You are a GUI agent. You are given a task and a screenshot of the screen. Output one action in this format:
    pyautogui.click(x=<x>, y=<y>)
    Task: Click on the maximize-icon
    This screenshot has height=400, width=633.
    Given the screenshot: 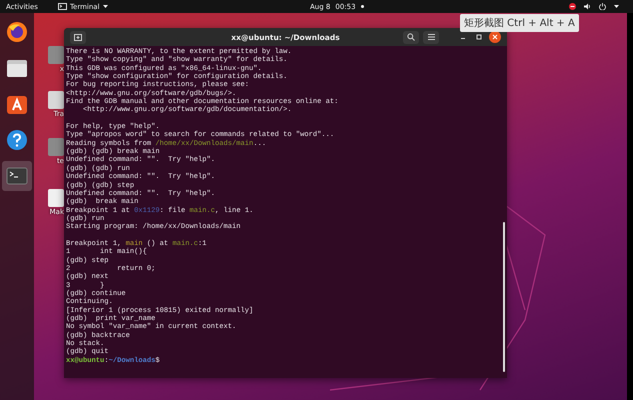 What is the action you would take?
    pyautogui.click(x=479, y=37)
    